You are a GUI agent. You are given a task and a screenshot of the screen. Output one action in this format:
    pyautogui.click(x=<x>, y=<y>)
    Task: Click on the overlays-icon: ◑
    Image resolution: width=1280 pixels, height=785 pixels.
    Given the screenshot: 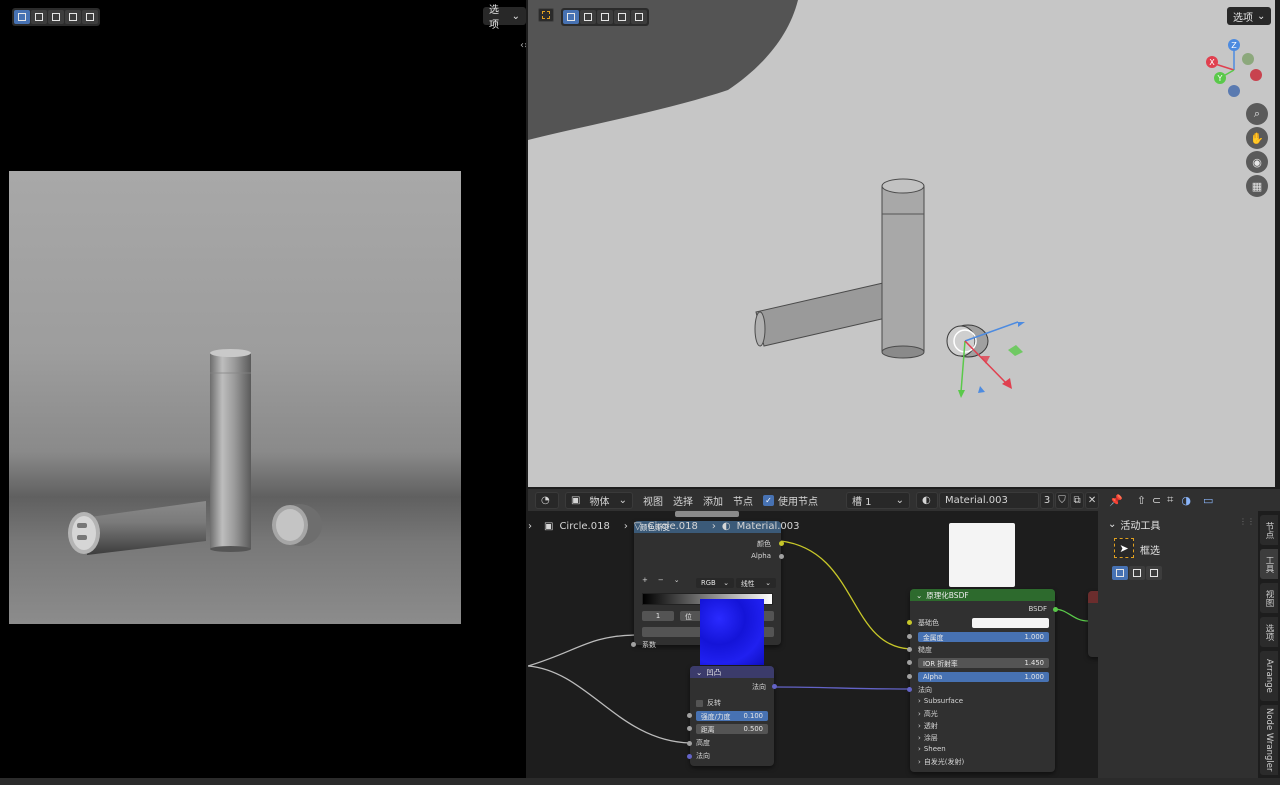 What is the action you would take?
    pyautogui.click(x=1186, y=500)
    